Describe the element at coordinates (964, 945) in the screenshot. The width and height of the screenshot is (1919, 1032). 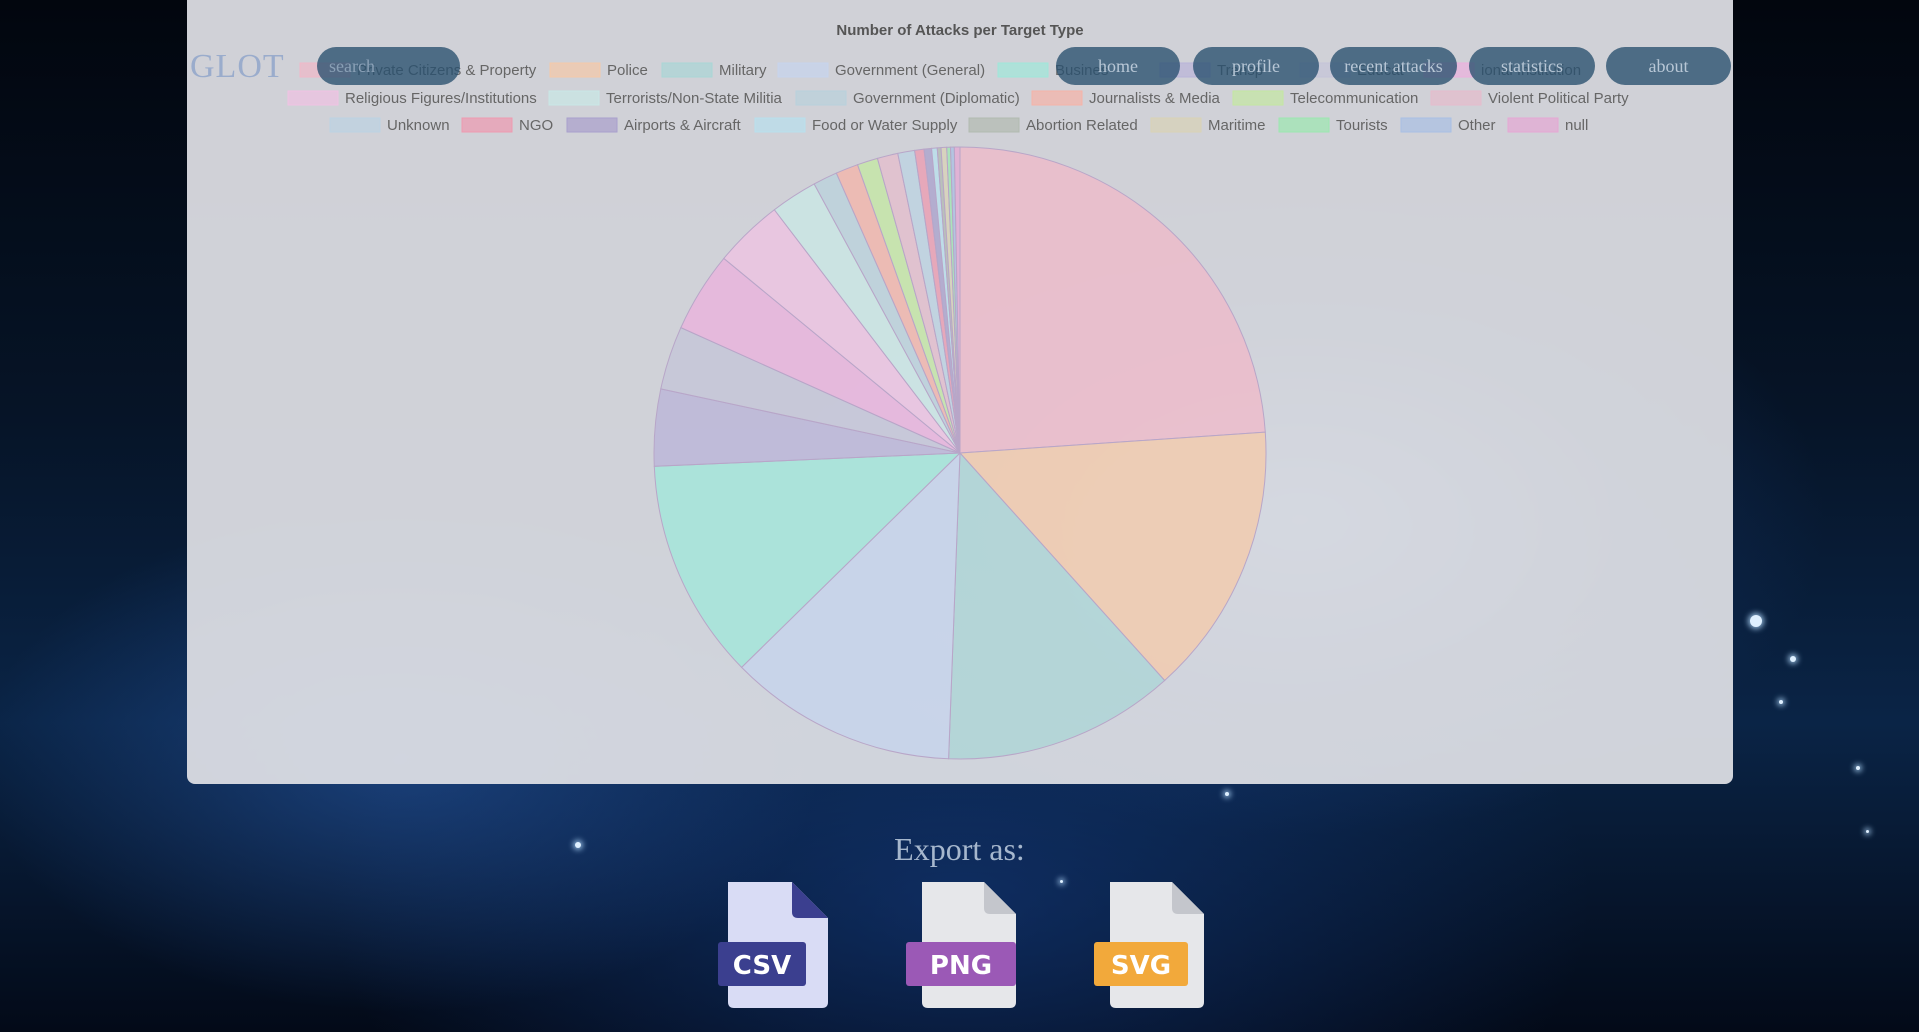
I see `png-file-icon: PNG` at that location.